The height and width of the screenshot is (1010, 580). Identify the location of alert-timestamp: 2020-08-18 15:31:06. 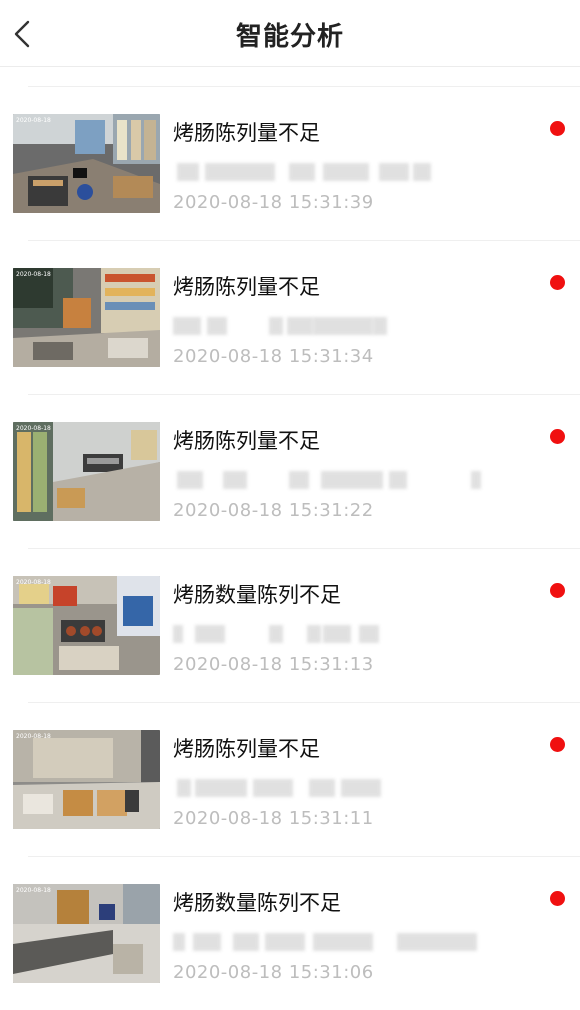
(273, 972).